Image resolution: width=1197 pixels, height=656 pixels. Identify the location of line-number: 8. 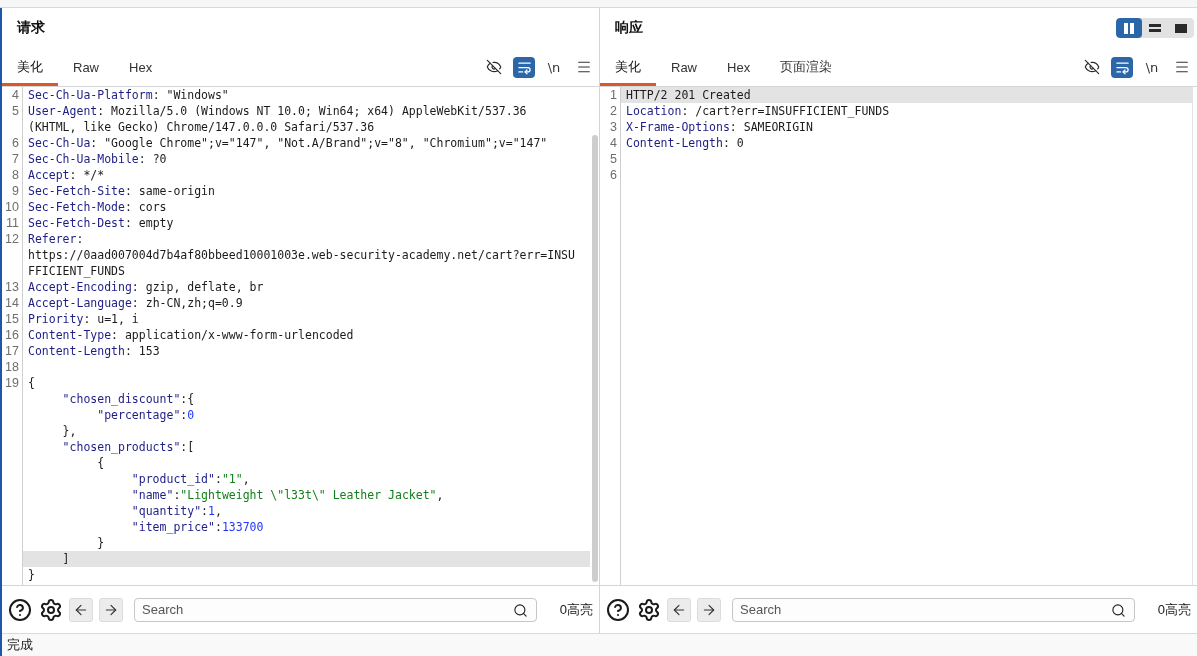
(15, 175).